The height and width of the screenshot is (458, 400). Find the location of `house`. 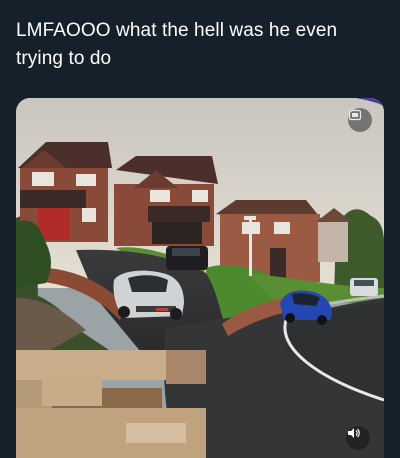

house is located at coordinates (166, 201).